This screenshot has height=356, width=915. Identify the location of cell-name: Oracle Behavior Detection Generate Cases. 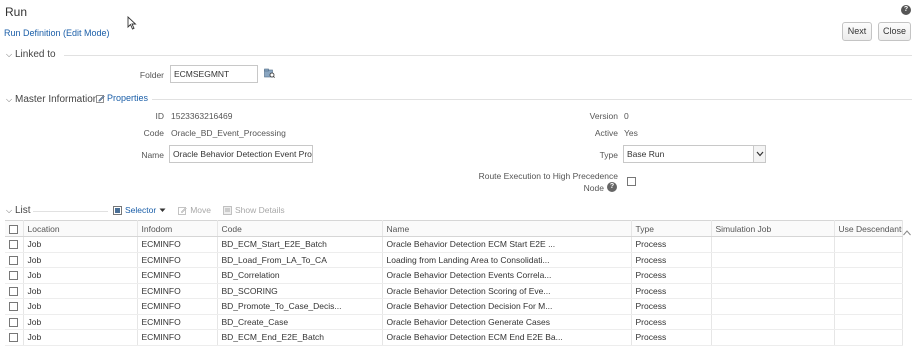
(507, 322).